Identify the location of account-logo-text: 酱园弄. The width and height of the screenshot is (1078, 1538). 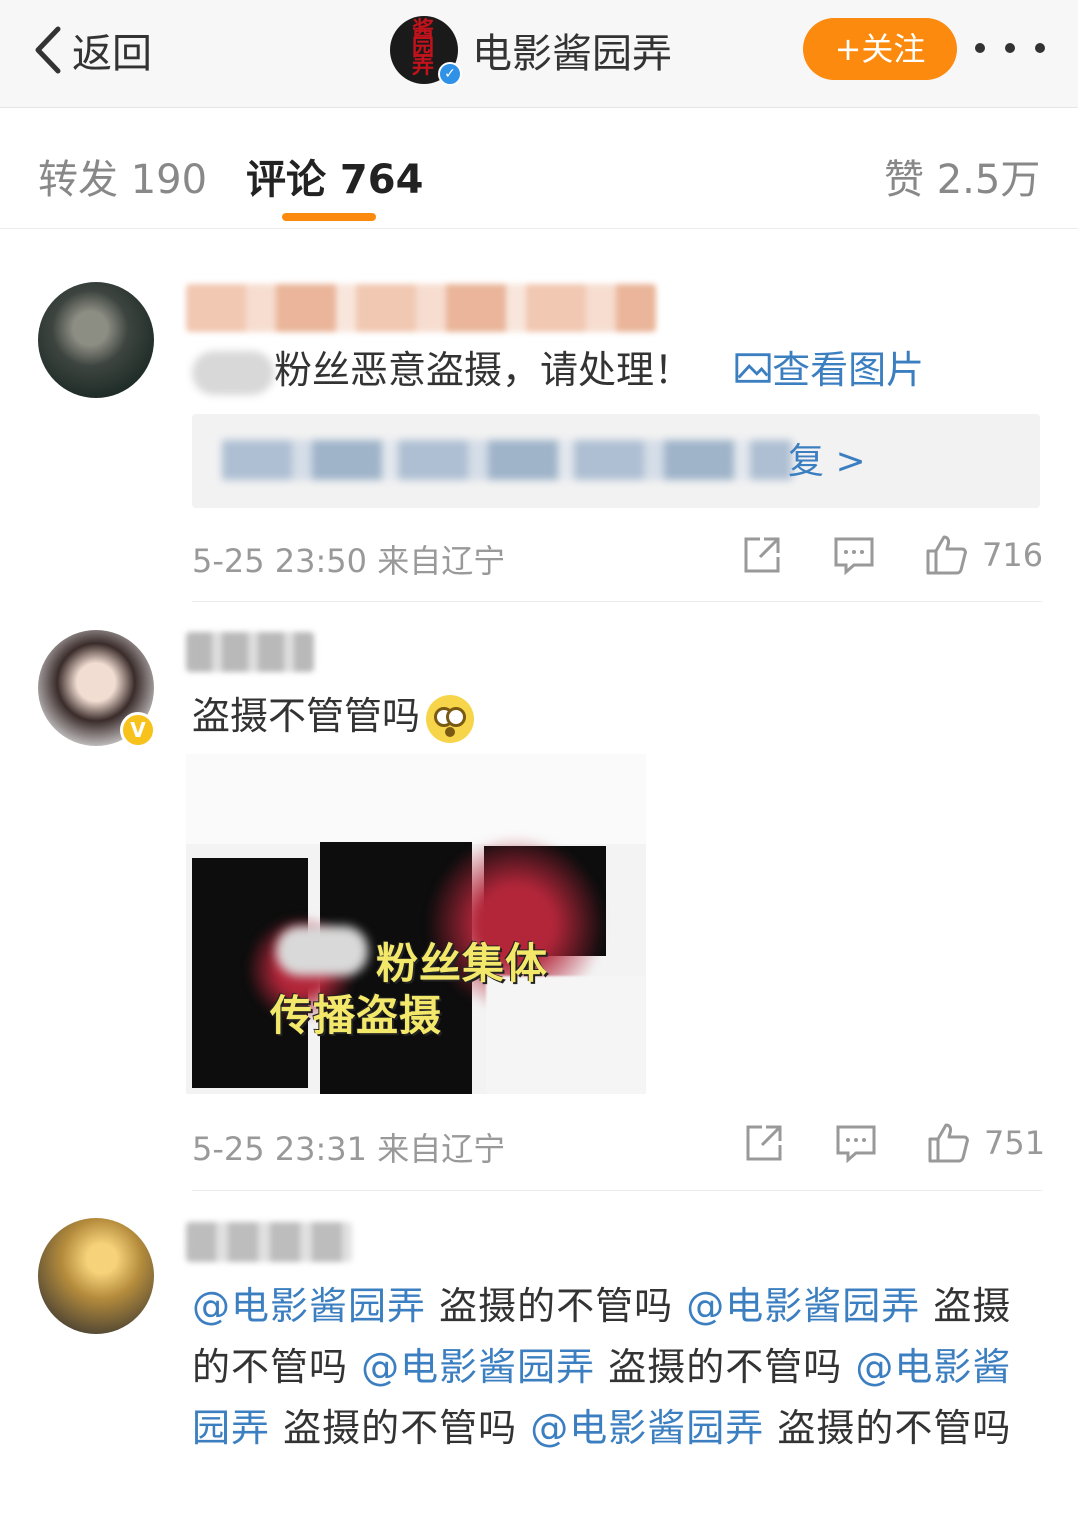
(422, 48).